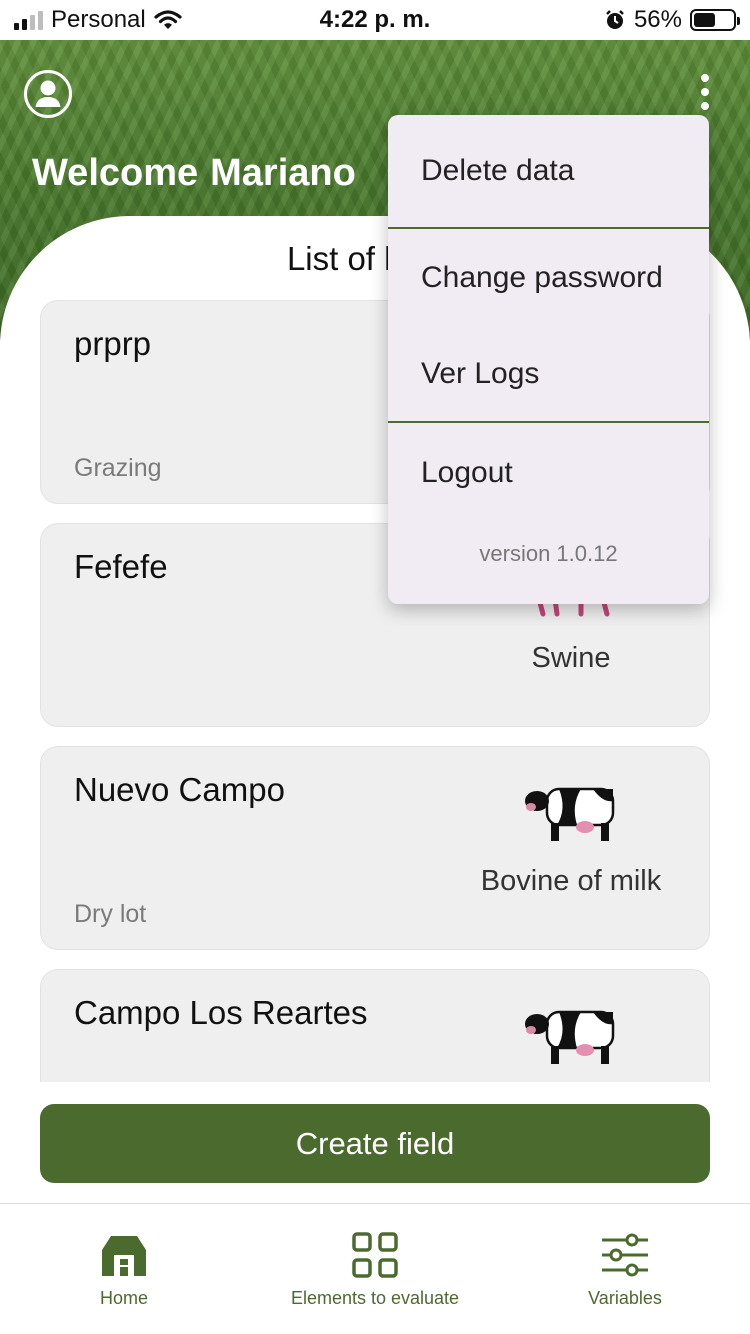  Describe the element at coordinates (571, 658) in the screenshot. I see `animal-label: Swine` at that location.